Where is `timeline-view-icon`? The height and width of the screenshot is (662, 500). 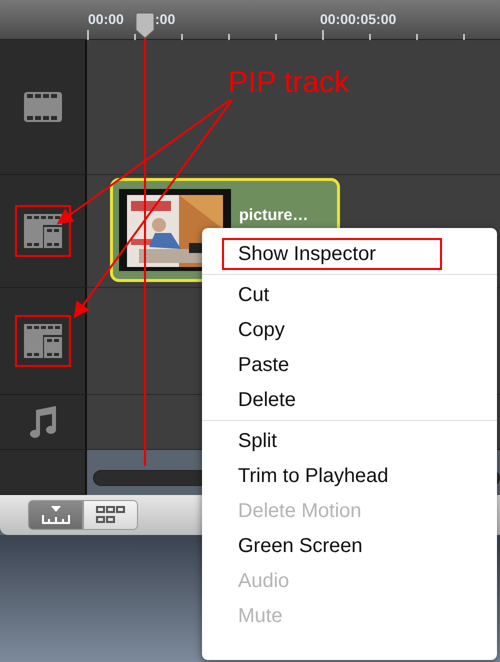 timeline-view-icon is located at coordinates (55, 515).